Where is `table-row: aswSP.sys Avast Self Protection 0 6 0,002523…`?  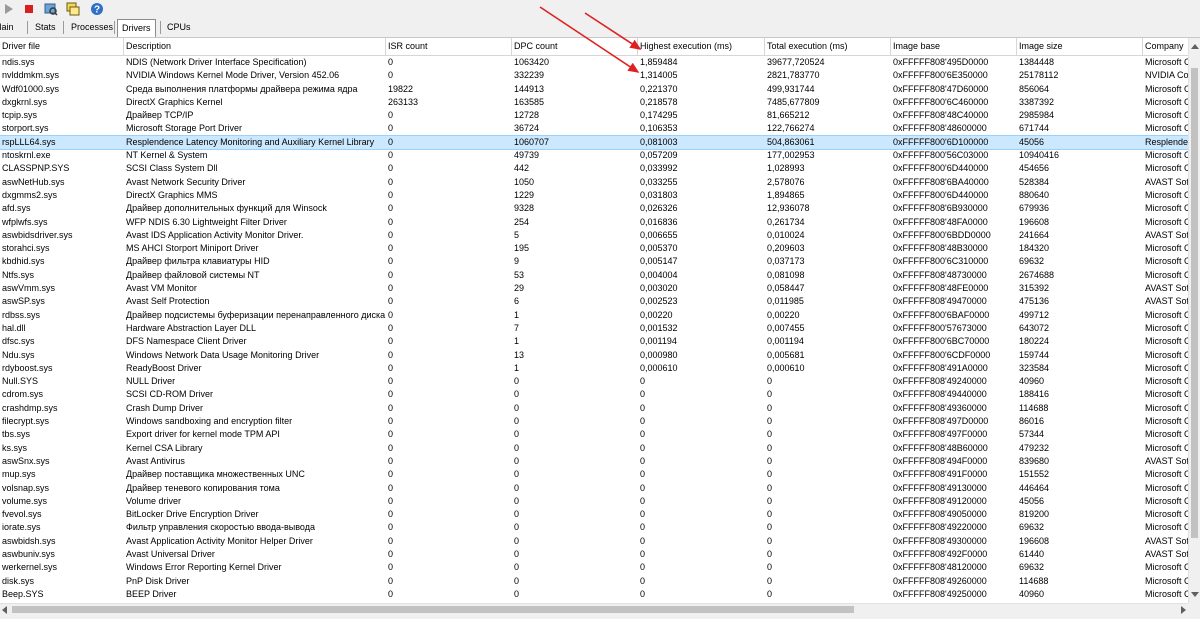 table-row: aswSP.sys Avast Self Protection 0 6 0,002523… is located at coordinates (594, 301).